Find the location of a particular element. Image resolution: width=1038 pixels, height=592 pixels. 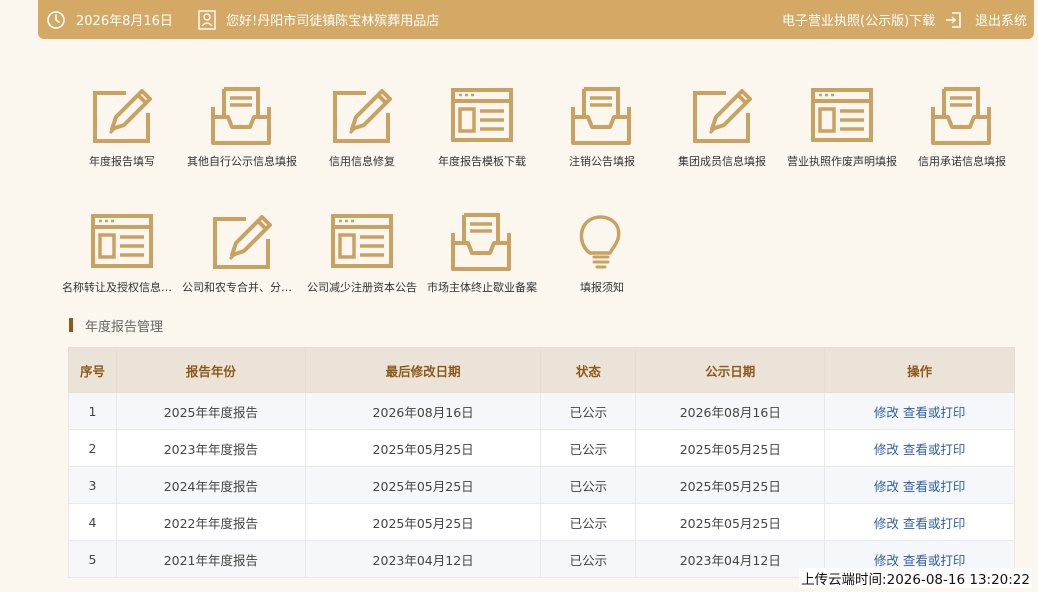

menu-tile-label: 集团成员信息填报 is located at coordinates (722, 161).